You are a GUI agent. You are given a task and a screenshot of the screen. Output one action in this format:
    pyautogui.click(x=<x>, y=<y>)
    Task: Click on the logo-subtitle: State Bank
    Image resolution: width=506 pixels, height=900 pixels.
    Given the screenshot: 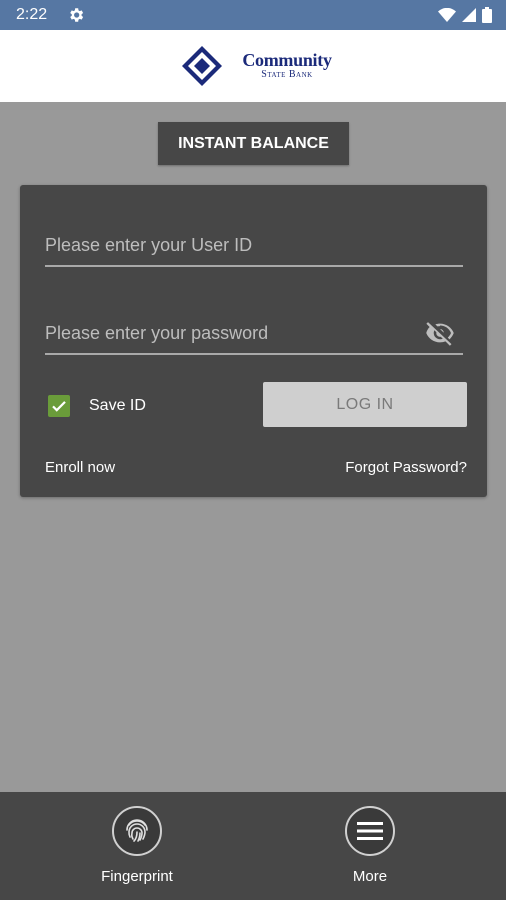 What is the action you would take?
    pyautogui.click(x=287, y=74)
    